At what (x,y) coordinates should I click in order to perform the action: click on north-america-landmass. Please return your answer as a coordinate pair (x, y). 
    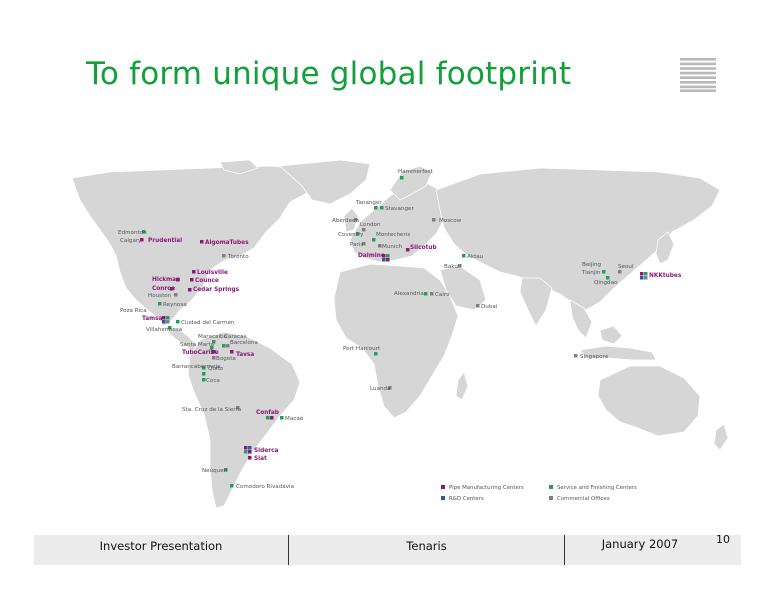
    Looking at the image, I should click on (196, 246).